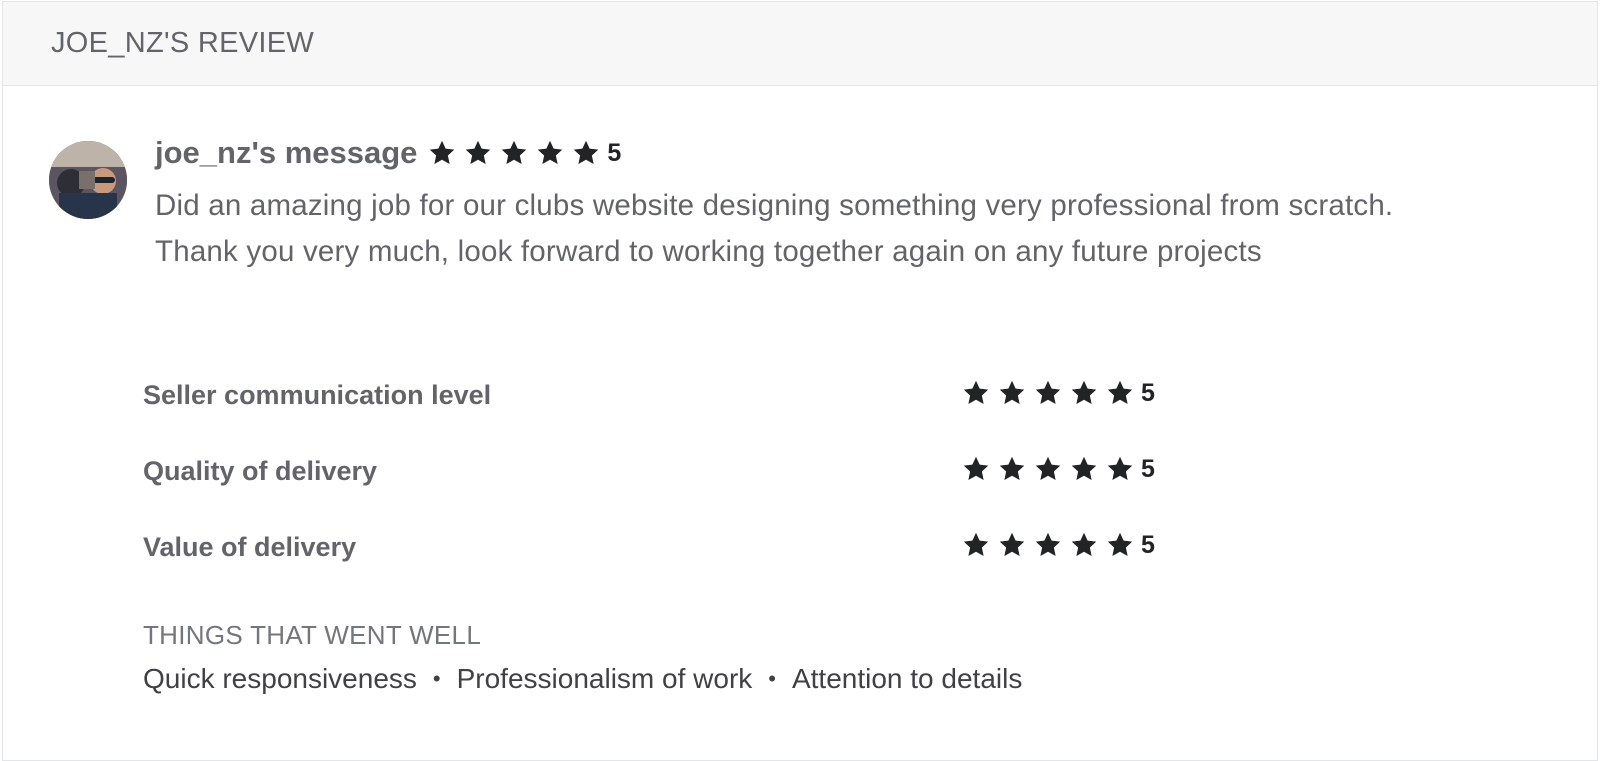 The height and width of the screenshot is (761, 1600). What do you see at coordinates (614, 152) in the screenshot?
I see `message-rating-score: 5` at bounding box center [614, 152].